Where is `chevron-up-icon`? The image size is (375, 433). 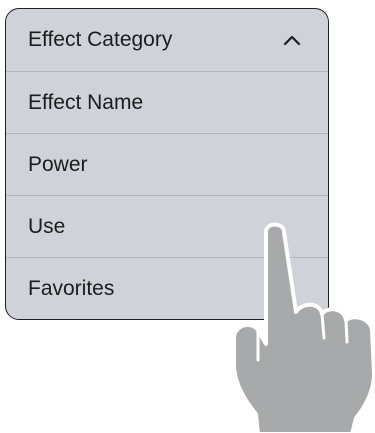 chevron-up-icon is located at coordinates (292, 40).